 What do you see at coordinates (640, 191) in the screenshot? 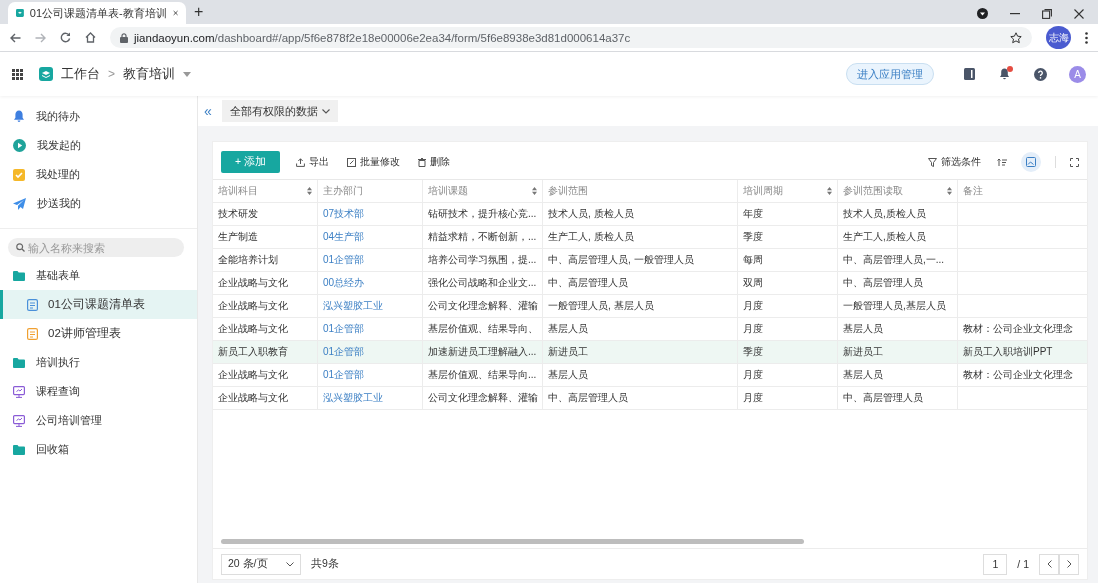
I see `column-header: 参训范围` at bounding box center [640, 191].